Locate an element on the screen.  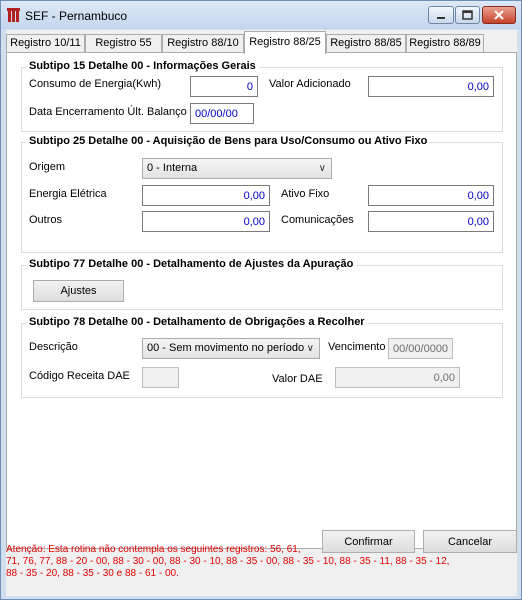
tab-registro-10-11: Registro 10/11 is located at coordinates (45, 43).